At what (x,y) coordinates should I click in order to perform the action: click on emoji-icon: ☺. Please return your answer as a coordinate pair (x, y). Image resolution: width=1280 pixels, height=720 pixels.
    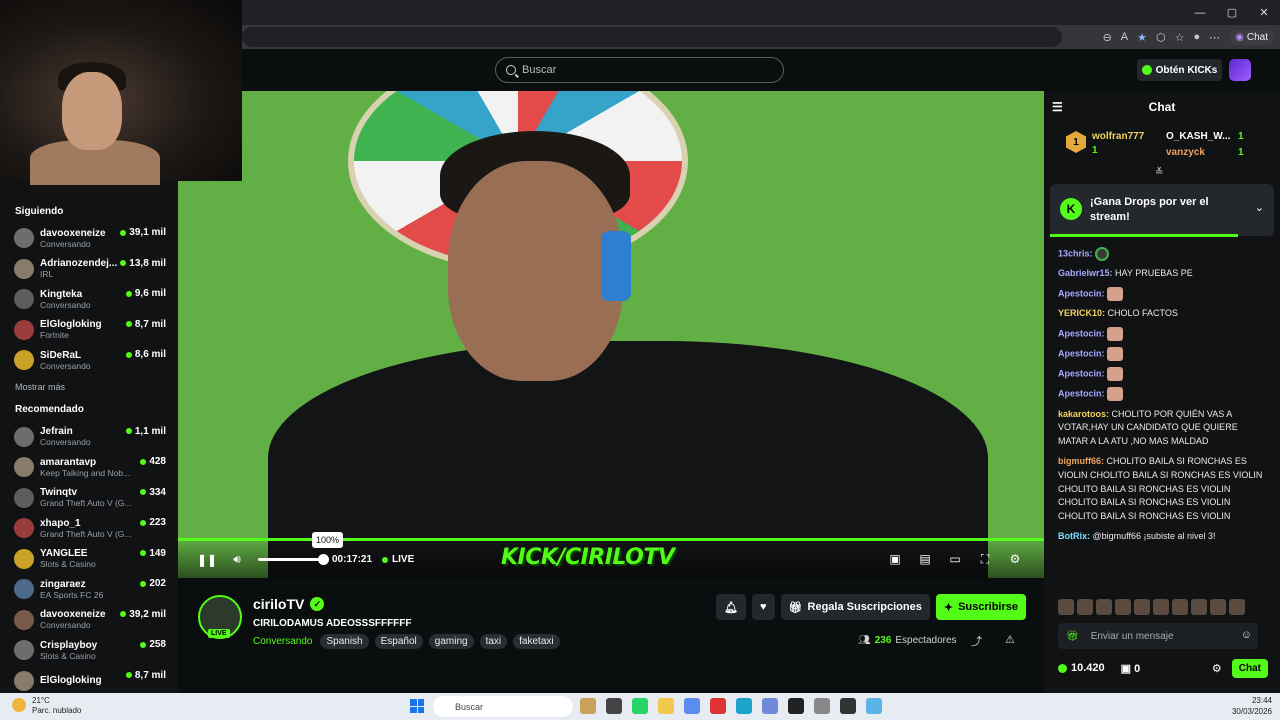
    Looking at the image, I should click on (1246, 635).